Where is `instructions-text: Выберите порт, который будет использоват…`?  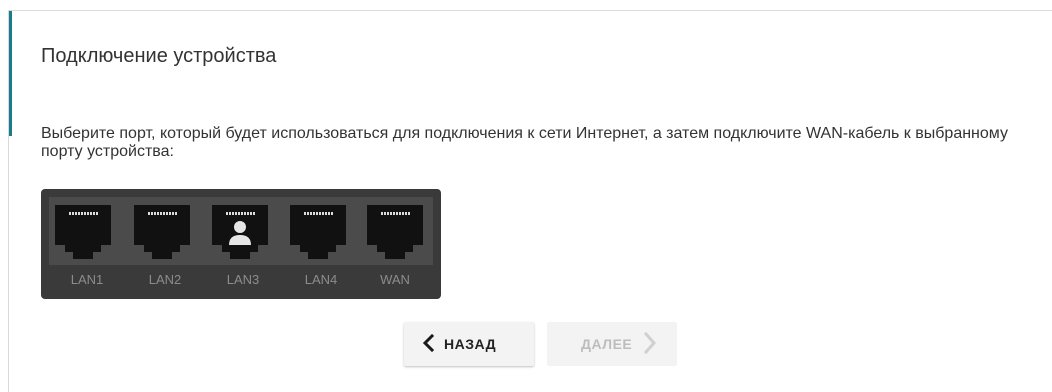
instructions-text: Выберите порт, который будет использоват… is located at coordinates (524, 142).